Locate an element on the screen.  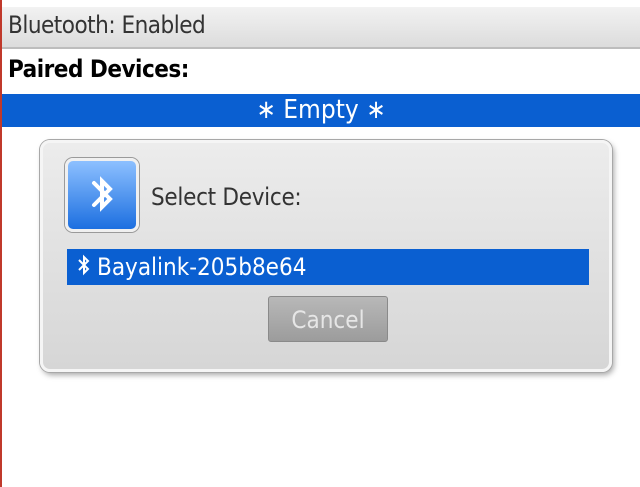
device-name: Bayalink-205b8e64 is located at coordinates (202, 267).